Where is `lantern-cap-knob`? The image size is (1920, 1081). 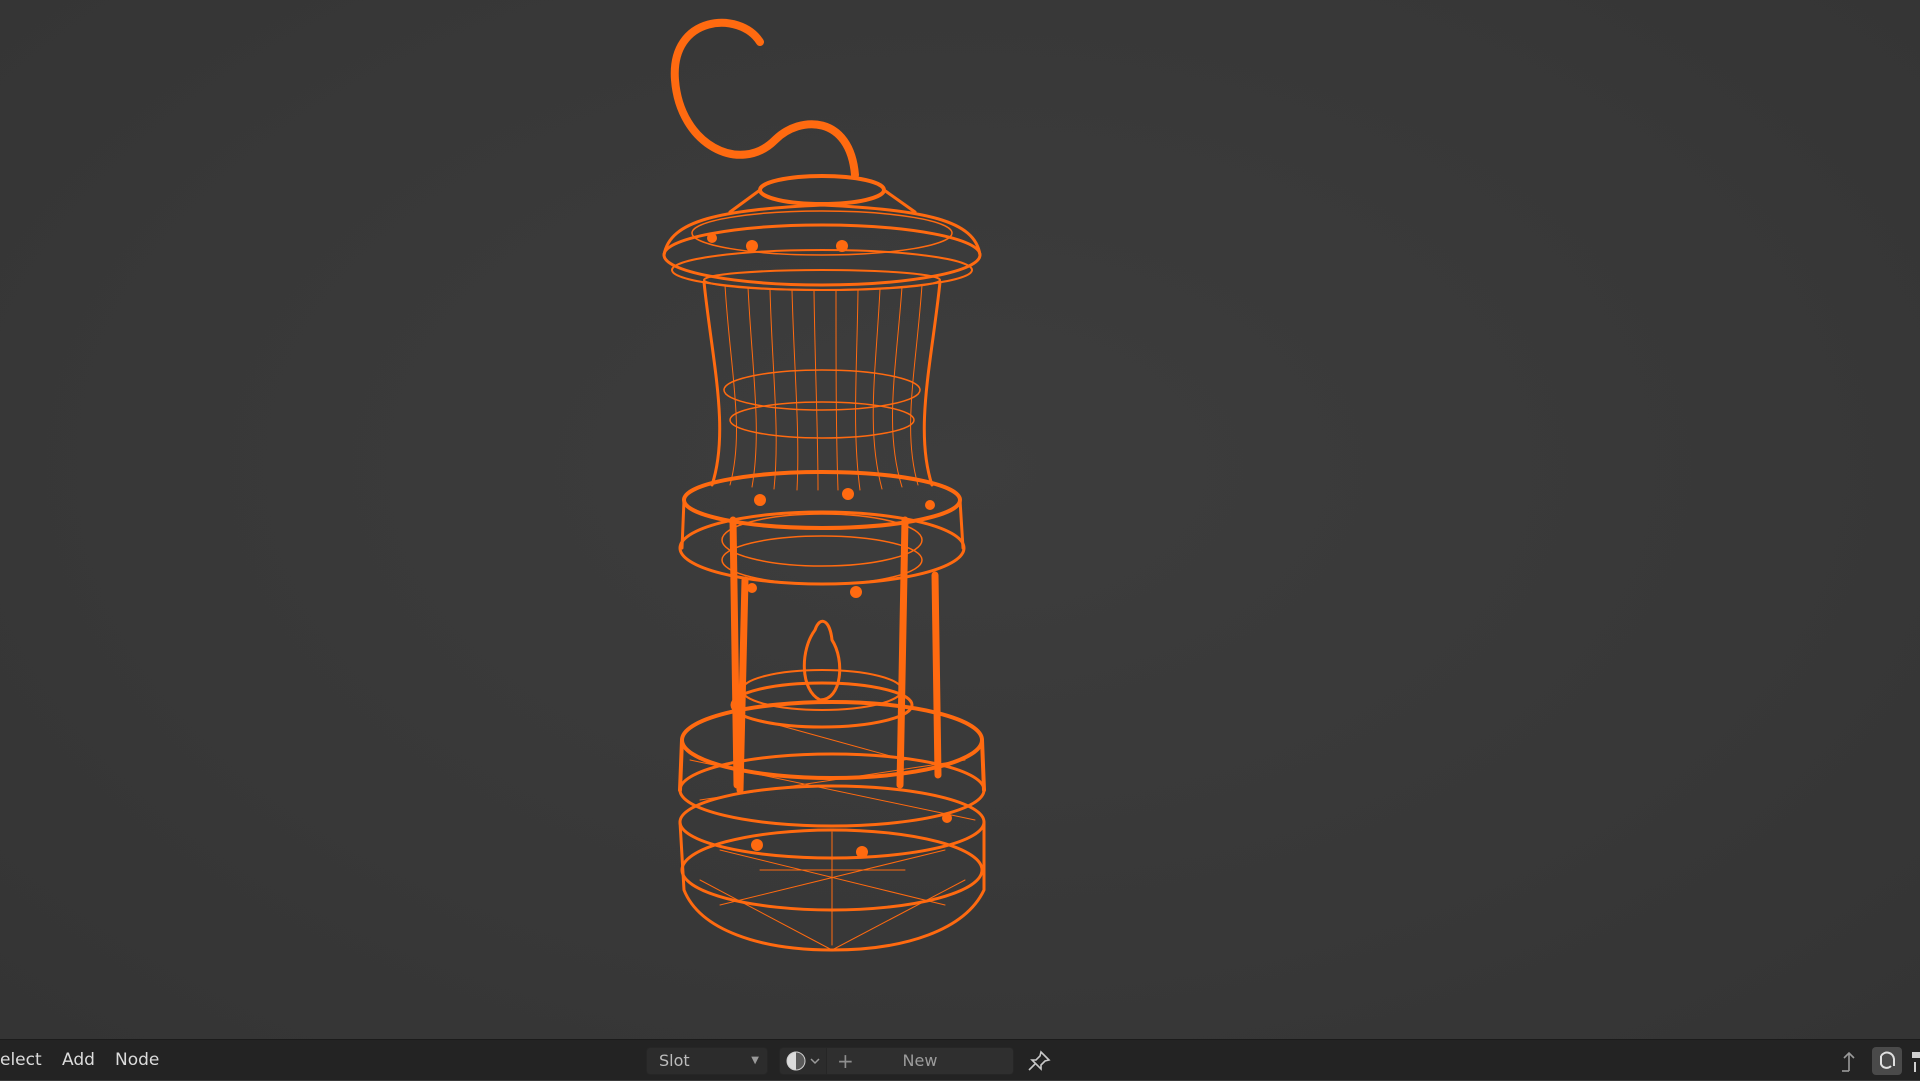 lantern-cap-knob is located at coordinates (822, 190).